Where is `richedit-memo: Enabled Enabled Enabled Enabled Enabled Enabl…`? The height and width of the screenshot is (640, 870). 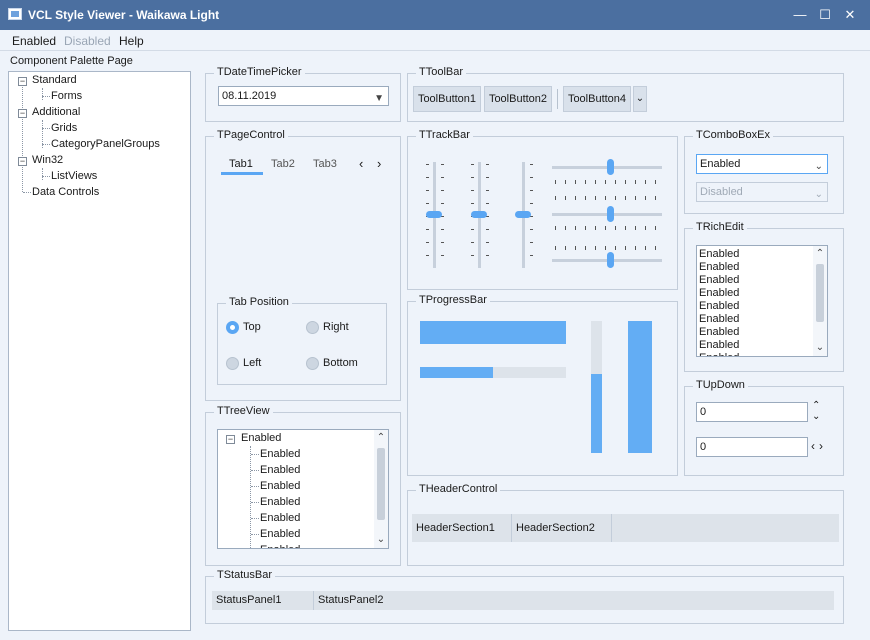
richedit-memo: Enabled Enabled Enabled Enabled Enabled Enabl… is located at coordinates (762, 301).